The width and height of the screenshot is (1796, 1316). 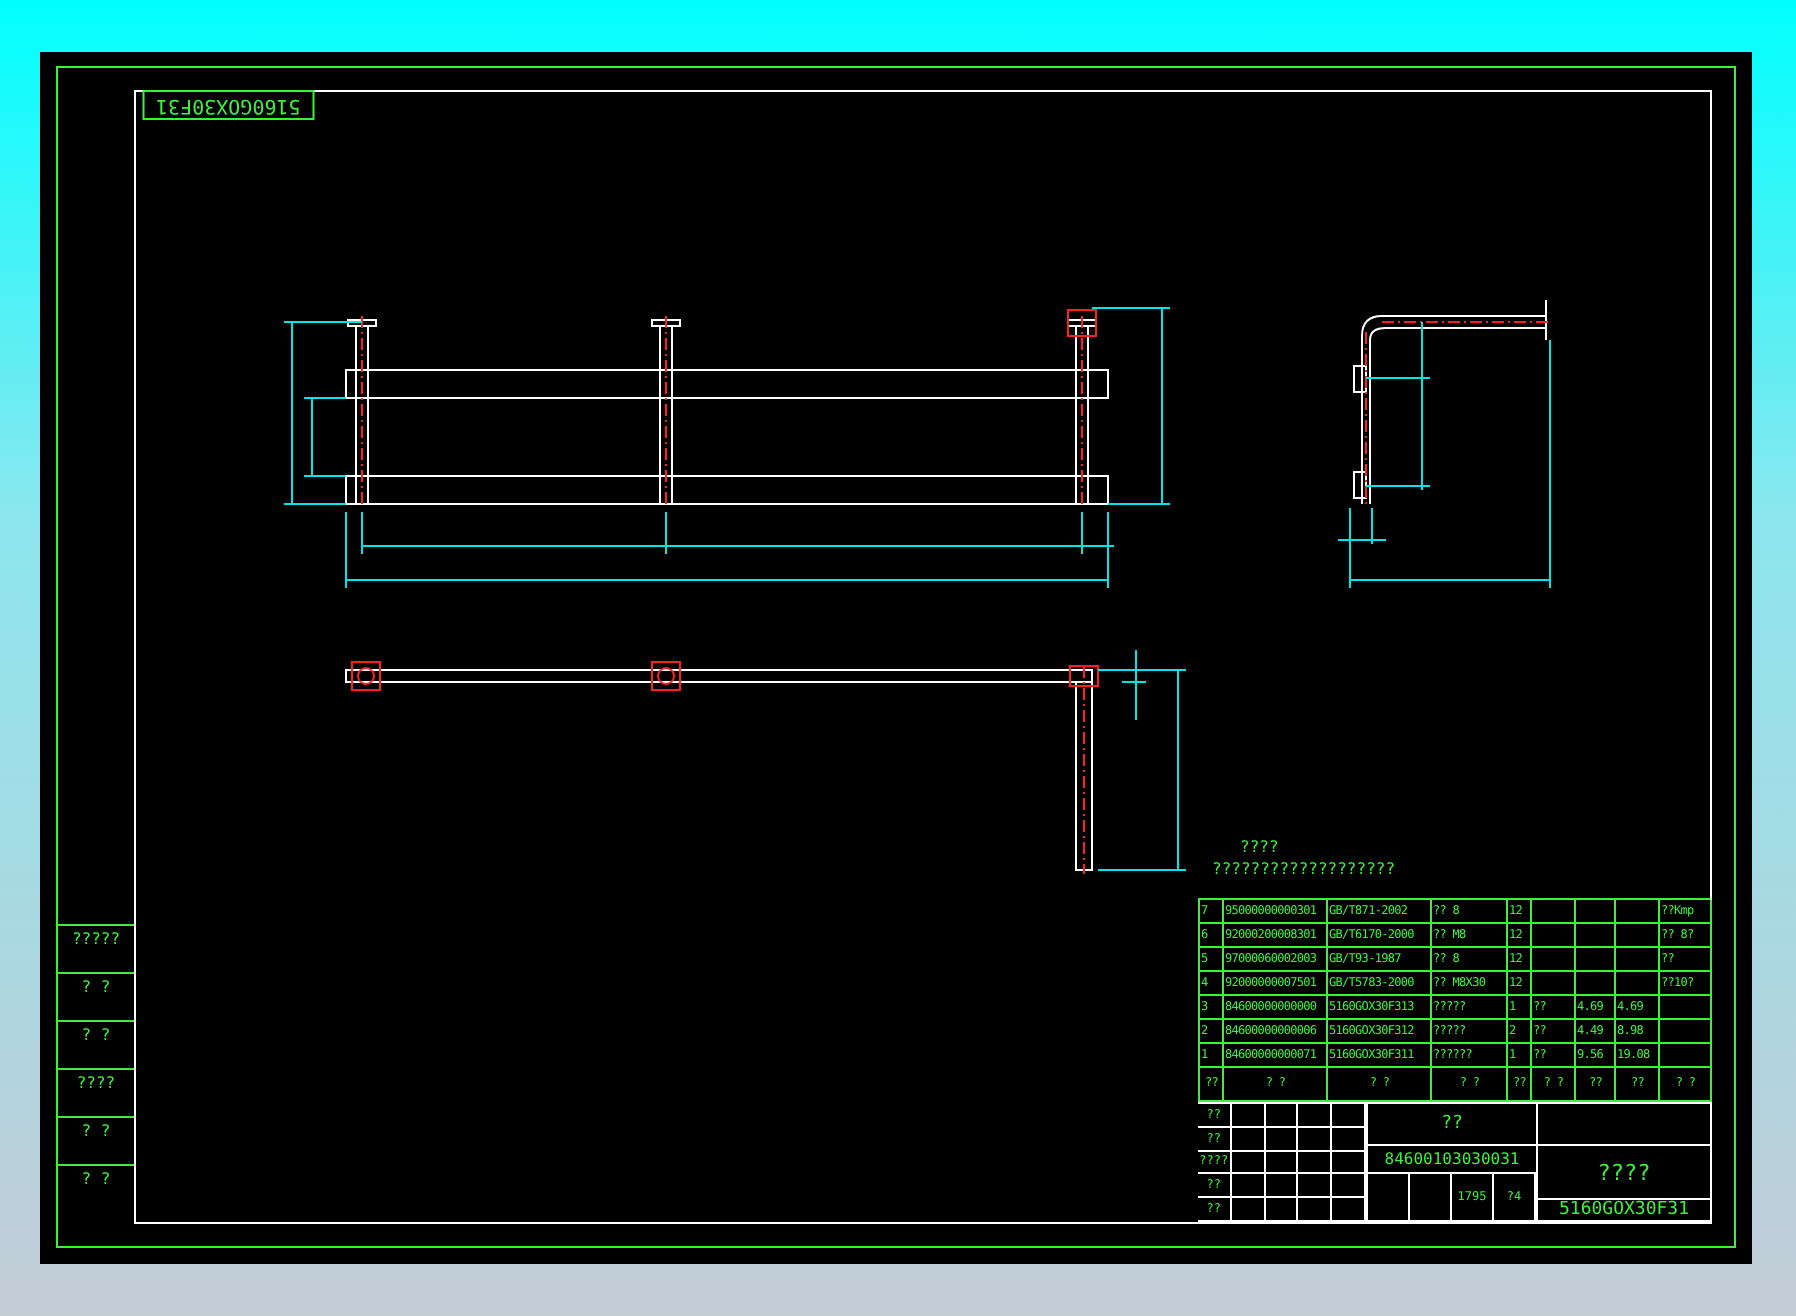 I want to click on drawing-number: 5160GOX30F31, so click(x=1624, y=1211).